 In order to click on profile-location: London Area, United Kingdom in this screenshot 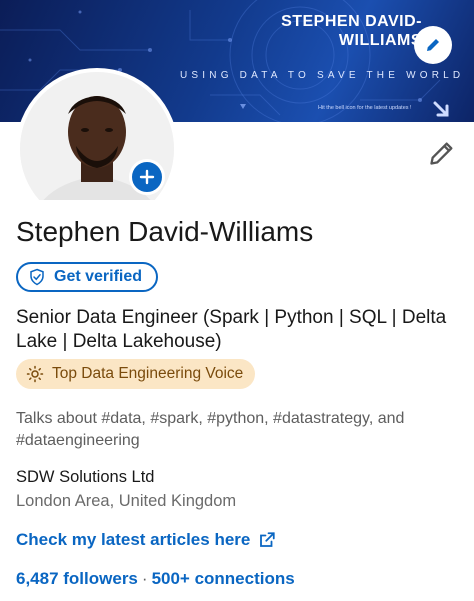, I will do `click(126, 501)`.